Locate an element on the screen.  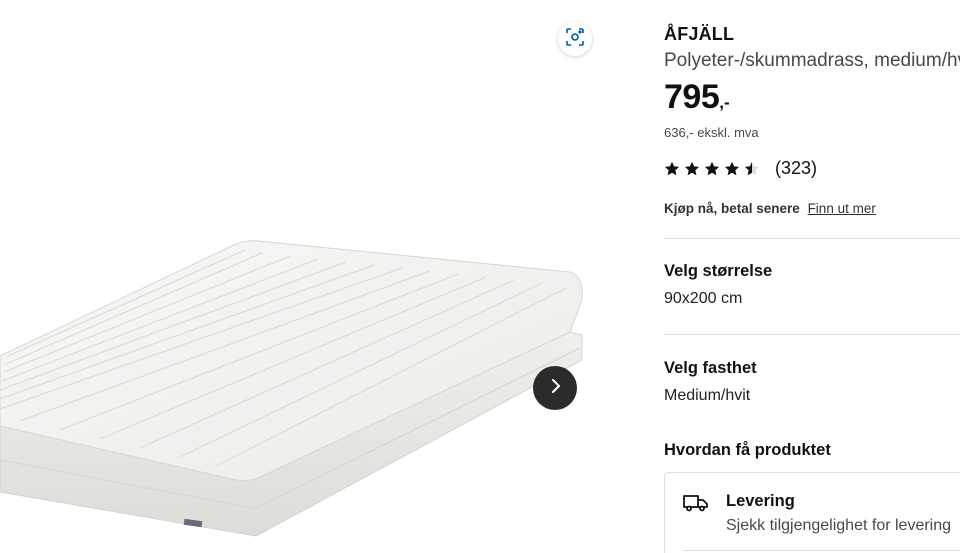
firmness-selector: Velg fasthet Medium/hvit is located at coordinates (812, 387).